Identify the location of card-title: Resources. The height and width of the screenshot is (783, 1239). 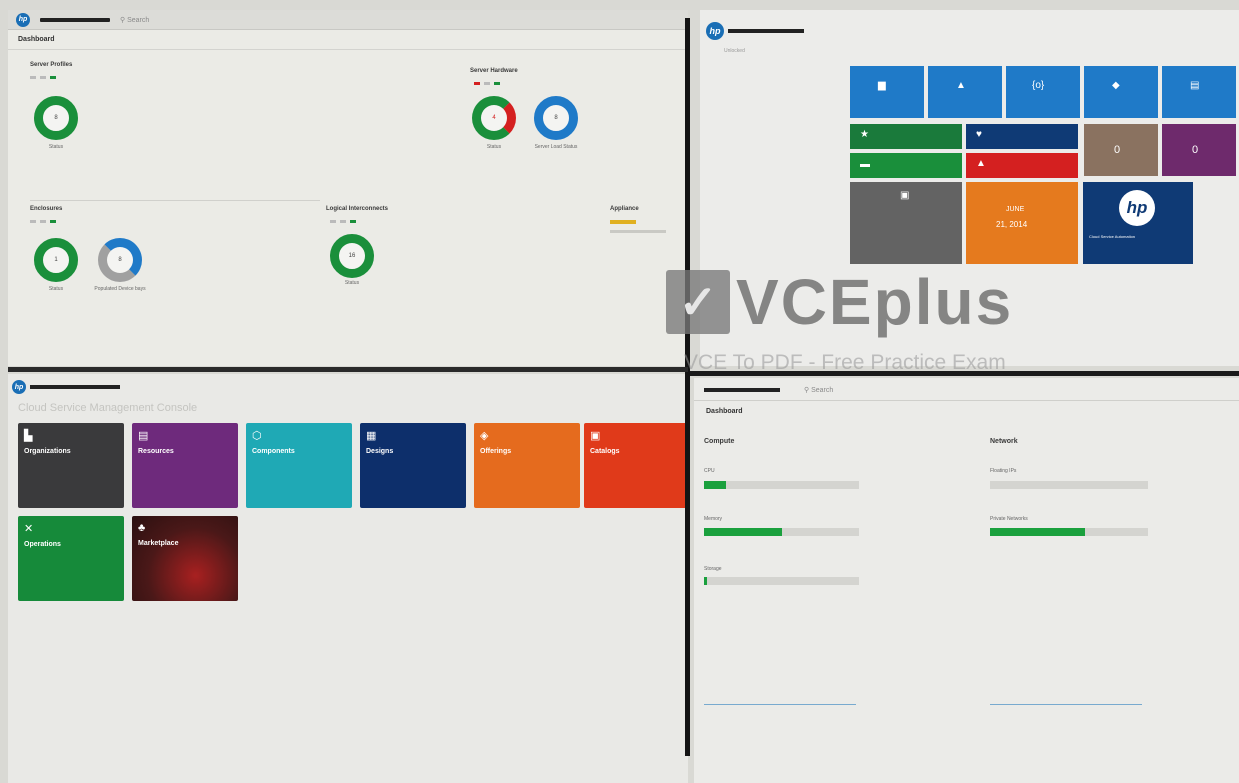
(156, 451).